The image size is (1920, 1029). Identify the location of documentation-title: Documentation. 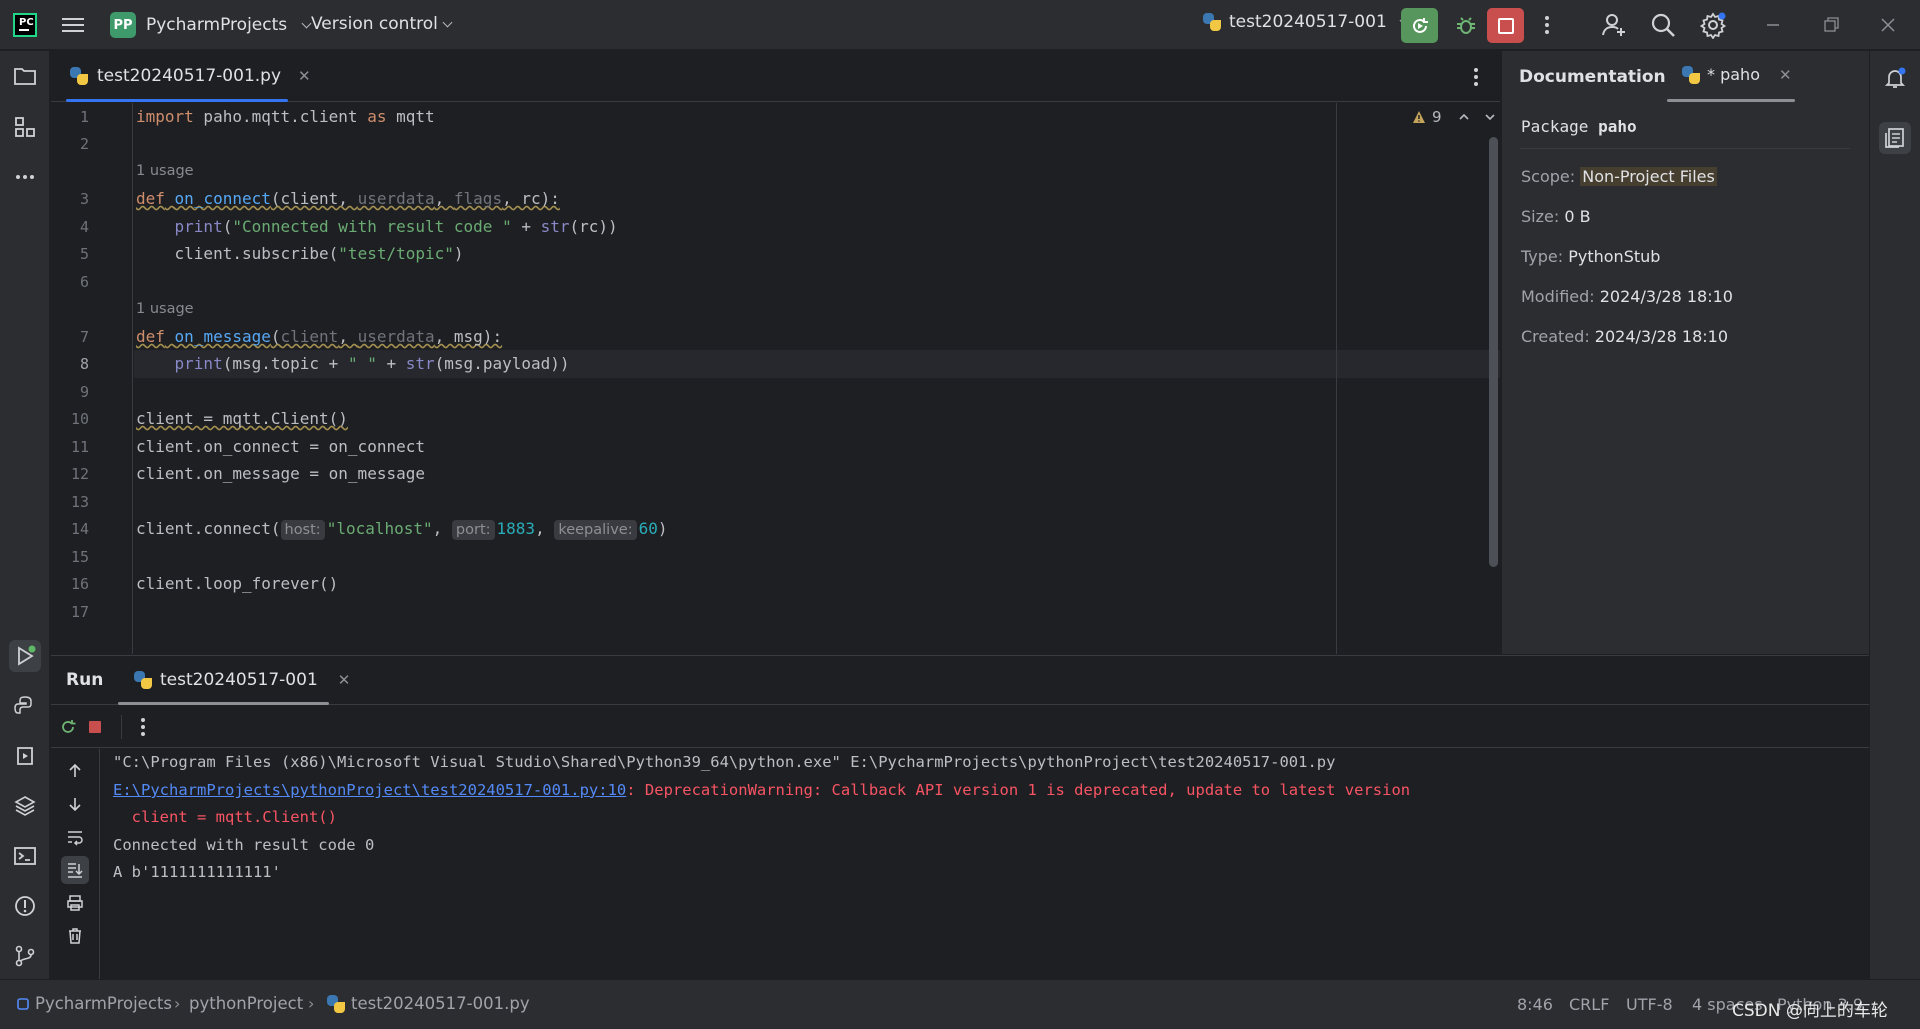
(1592, 77).